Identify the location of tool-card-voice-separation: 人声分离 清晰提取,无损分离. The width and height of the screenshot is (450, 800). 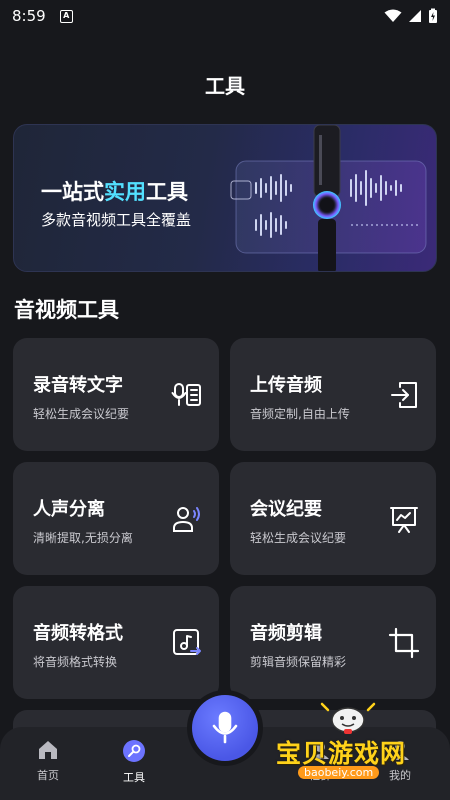
(116, 518).